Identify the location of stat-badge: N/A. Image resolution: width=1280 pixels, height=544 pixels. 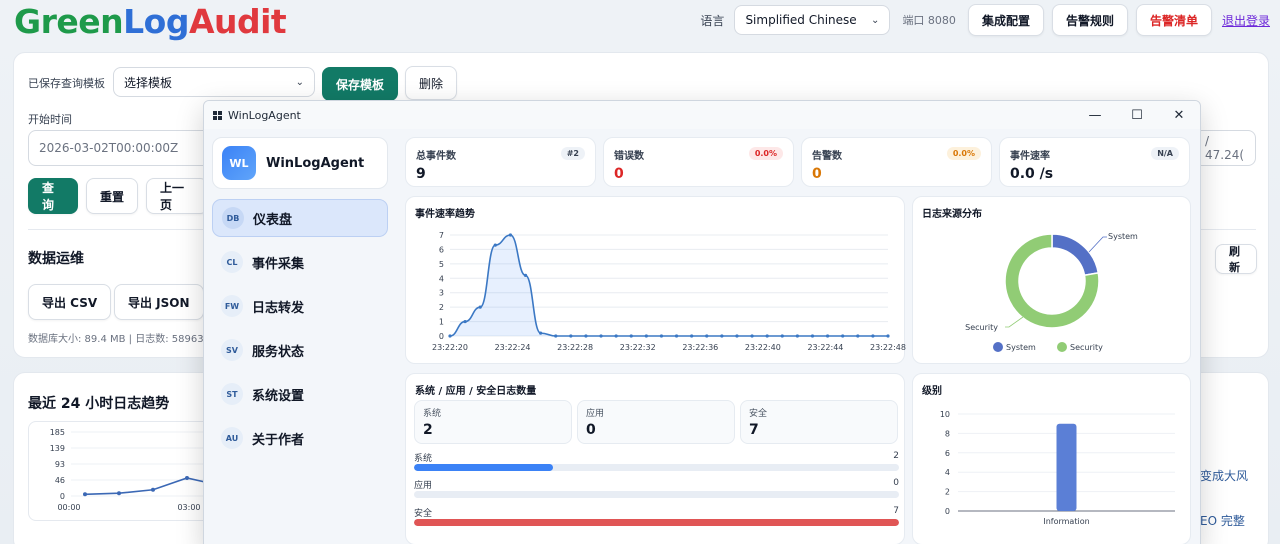
(1165, 153).